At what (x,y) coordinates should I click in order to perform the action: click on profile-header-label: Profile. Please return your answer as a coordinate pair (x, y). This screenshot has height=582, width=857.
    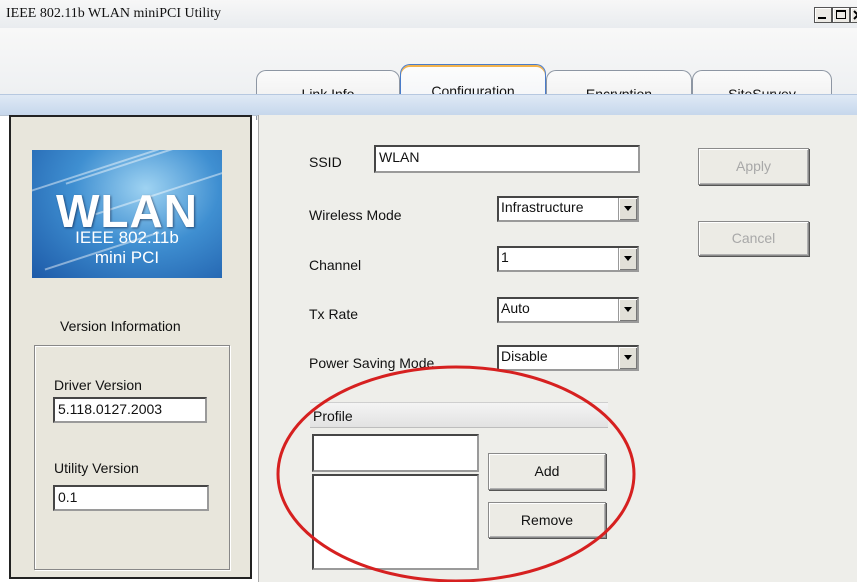
    Looking at the image, I should click on (333, 416).